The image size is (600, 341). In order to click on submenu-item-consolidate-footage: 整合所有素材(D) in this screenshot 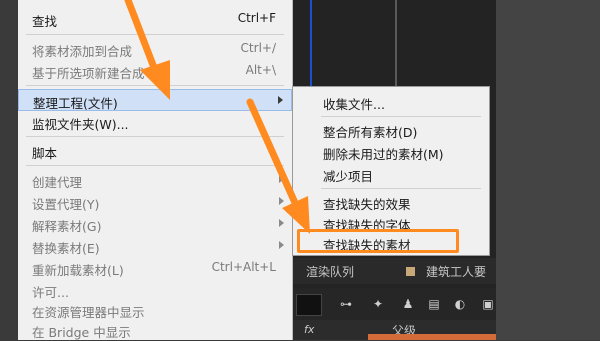, I will do `click(391, 130)`.